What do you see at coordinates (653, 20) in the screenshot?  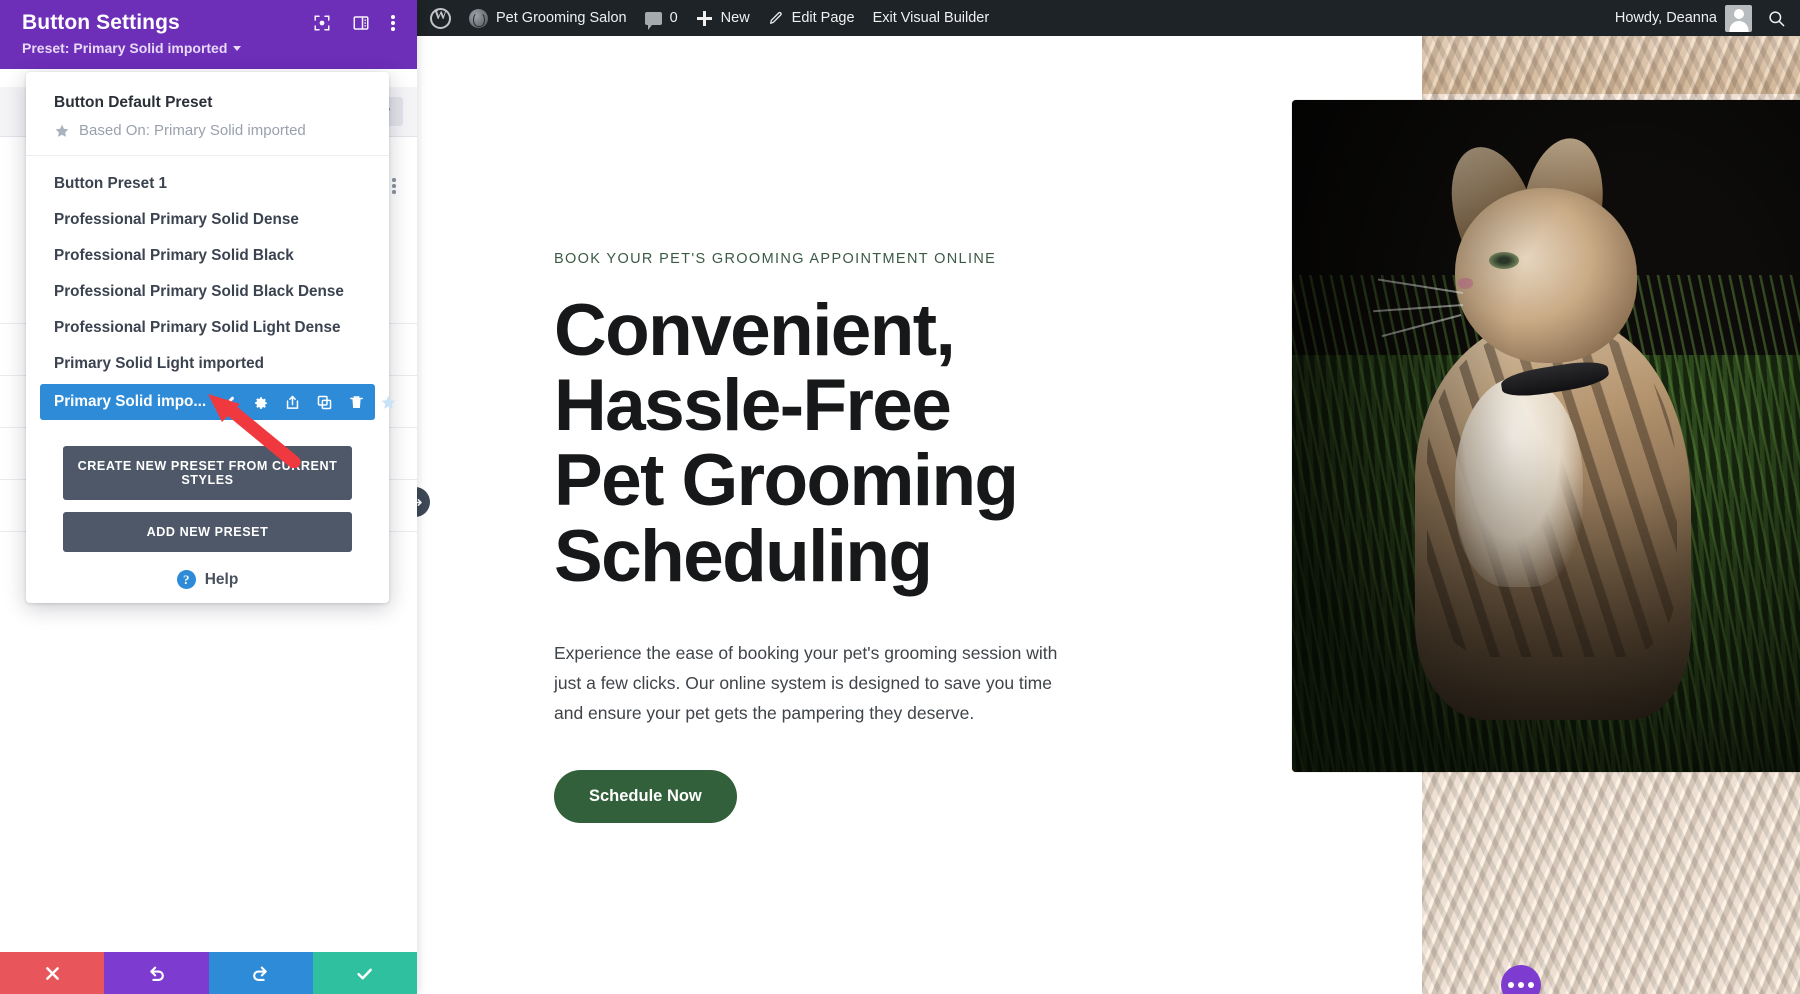 I see `comment-bubble-icon` at bounding box center [653, 20].